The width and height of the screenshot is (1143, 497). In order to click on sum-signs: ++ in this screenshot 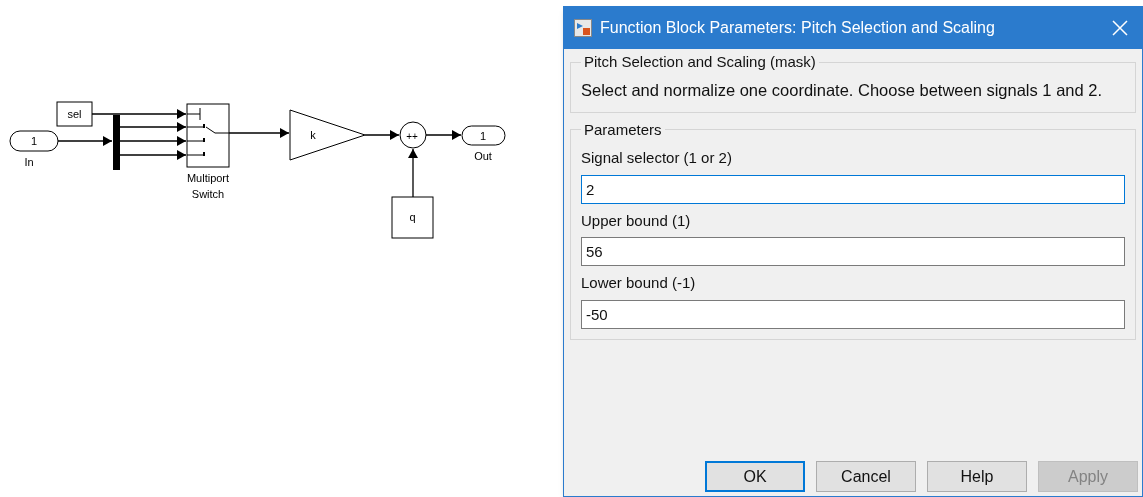, I will do `click(412, 136)`.